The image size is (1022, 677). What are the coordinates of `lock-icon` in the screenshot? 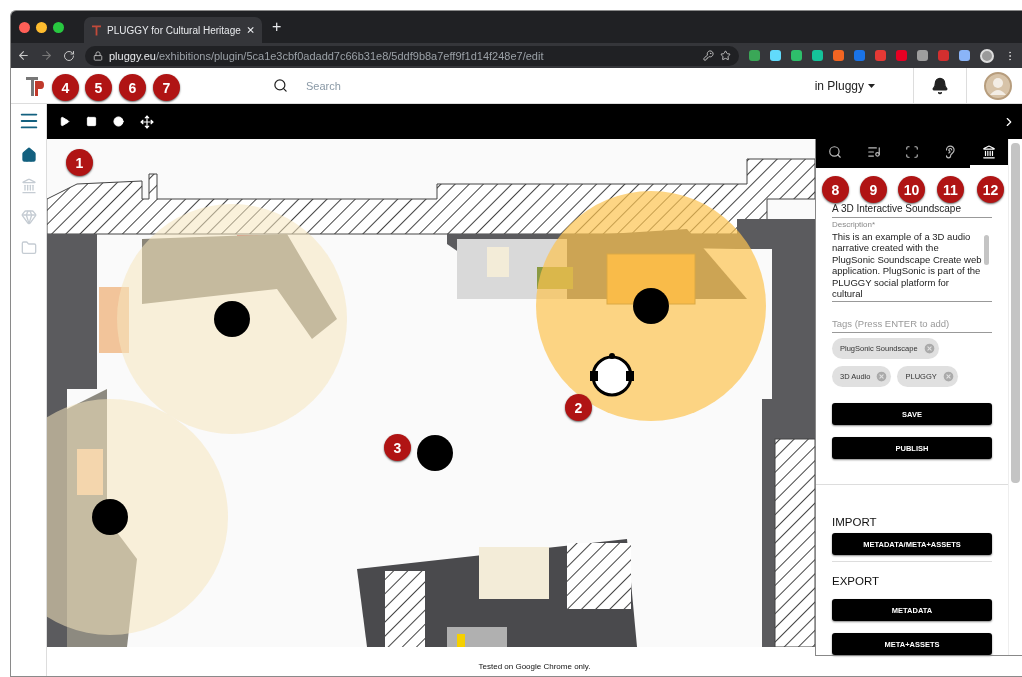 It's located at (98, 55).